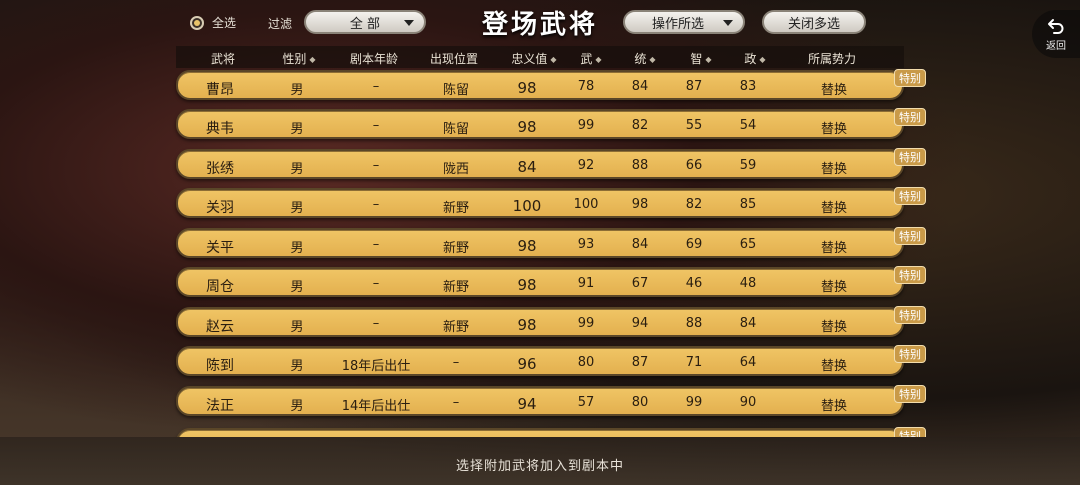 The height and width of the screenshot is (485, 1080). Describe the element at coordinates (748, 323) in the screenshot. I see `zheng-cell: 84` at that location.